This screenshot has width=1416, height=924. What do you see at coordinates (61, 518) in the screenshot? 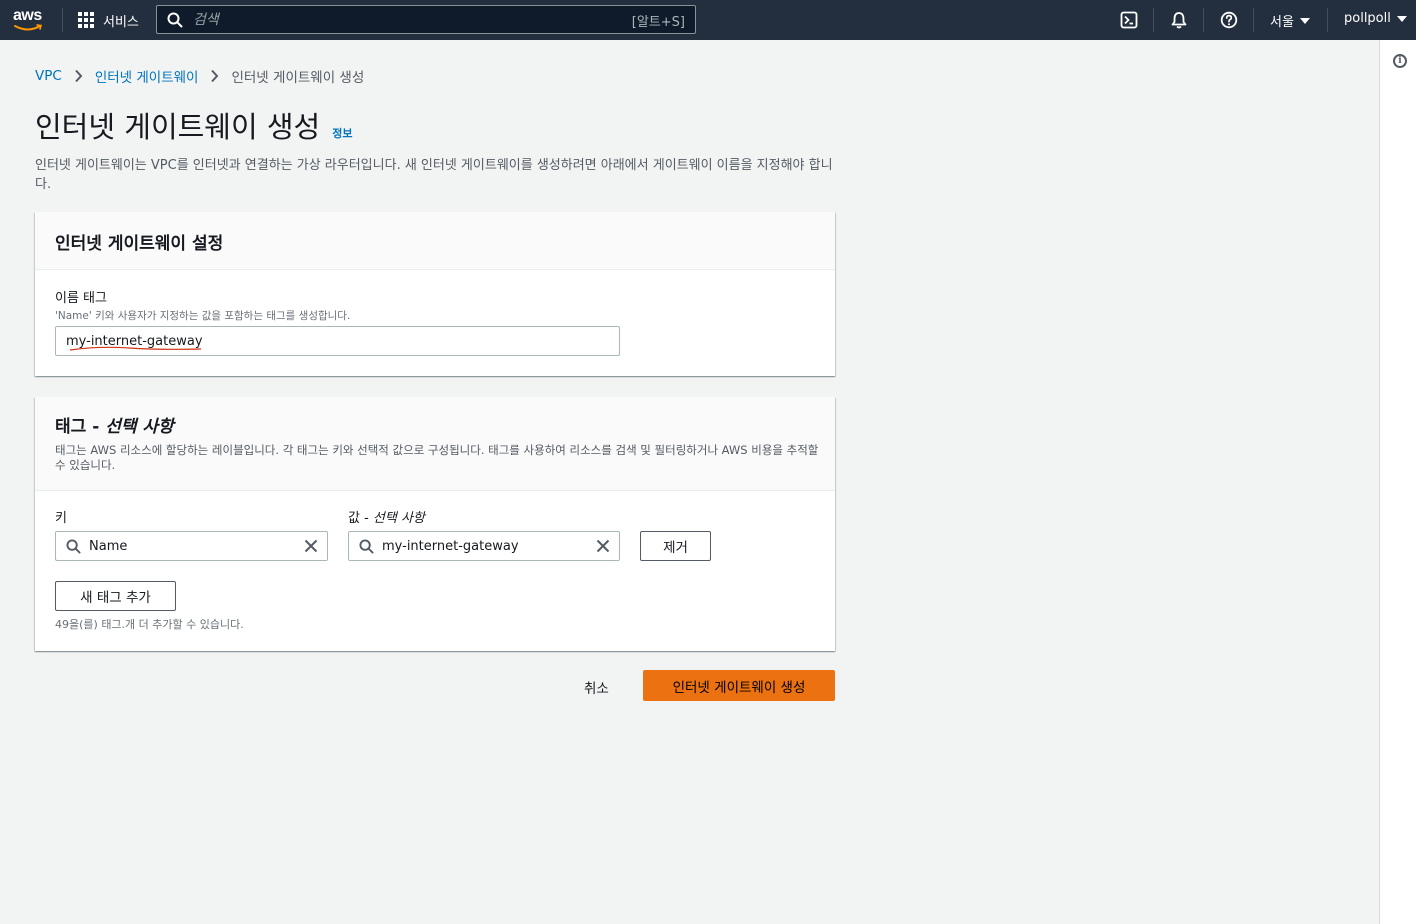
I see `tag-key-label: 키` at bounding box center [61, 518].